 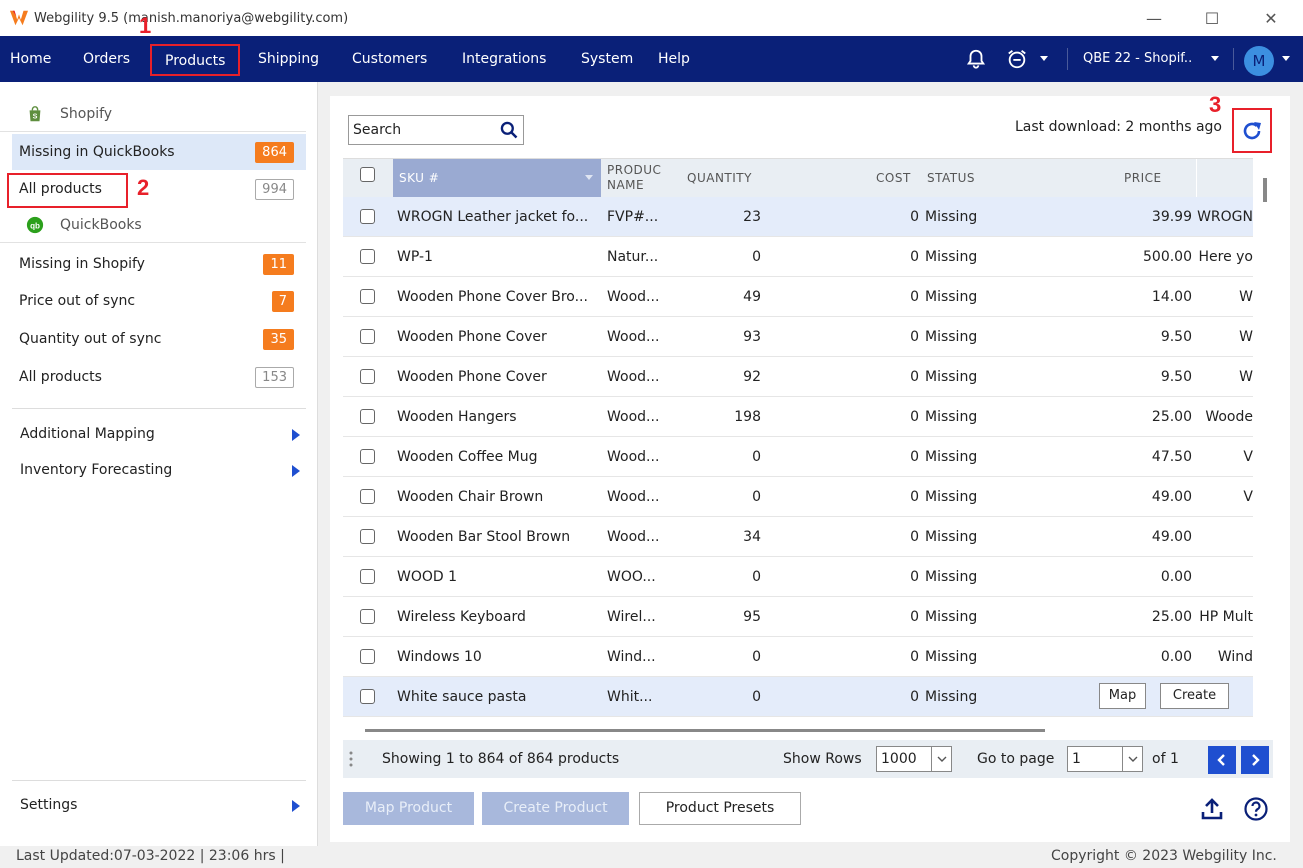 I want to click on select-all-checkbox, so click(x=367, y=174).